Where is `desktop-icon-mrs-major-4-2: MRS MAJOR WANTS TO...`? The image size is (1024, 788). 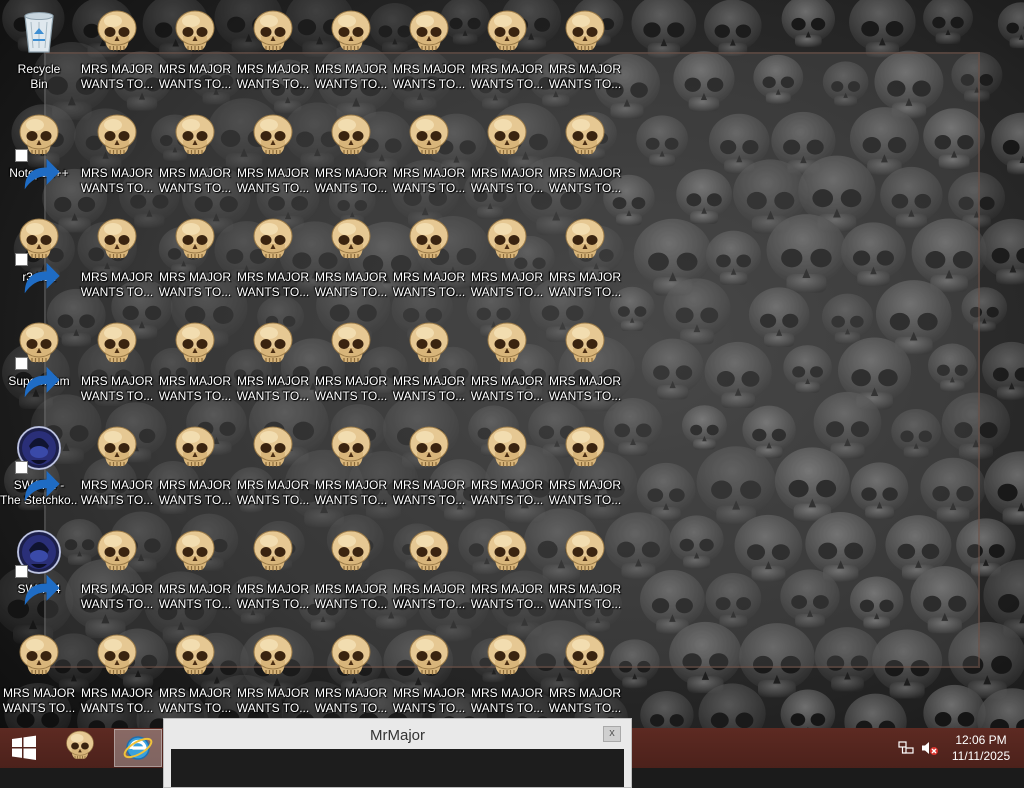 desktop-icon-mrs-major-4-2: MRS MAJOR WANTS TO... is located at coordinates (429, 260).